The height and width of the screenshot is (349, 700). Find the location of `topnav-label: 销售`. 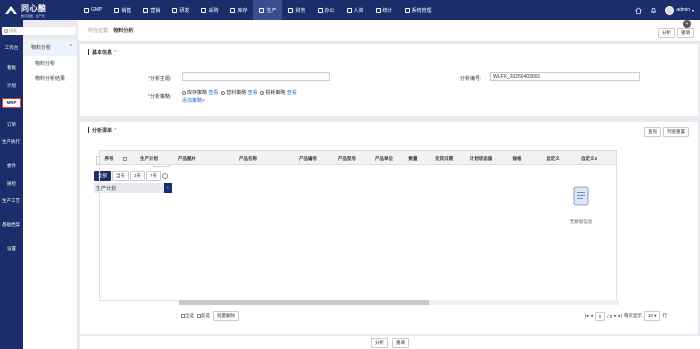

topnav-label: 销售 is located at coordinates (126, 10).